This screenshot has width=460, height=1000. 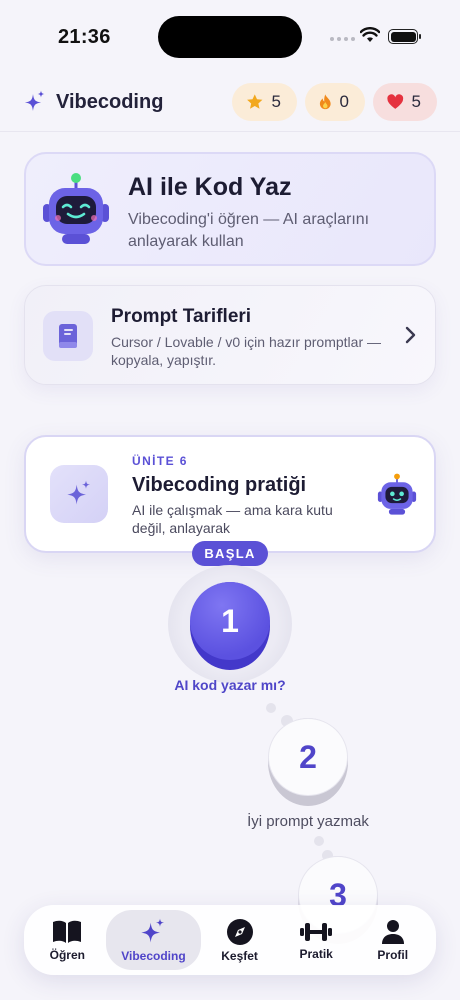 What do you see at coordinates (325, 102) in the screenshot?
I see `fire-icon` at bounding box center [325, 102].